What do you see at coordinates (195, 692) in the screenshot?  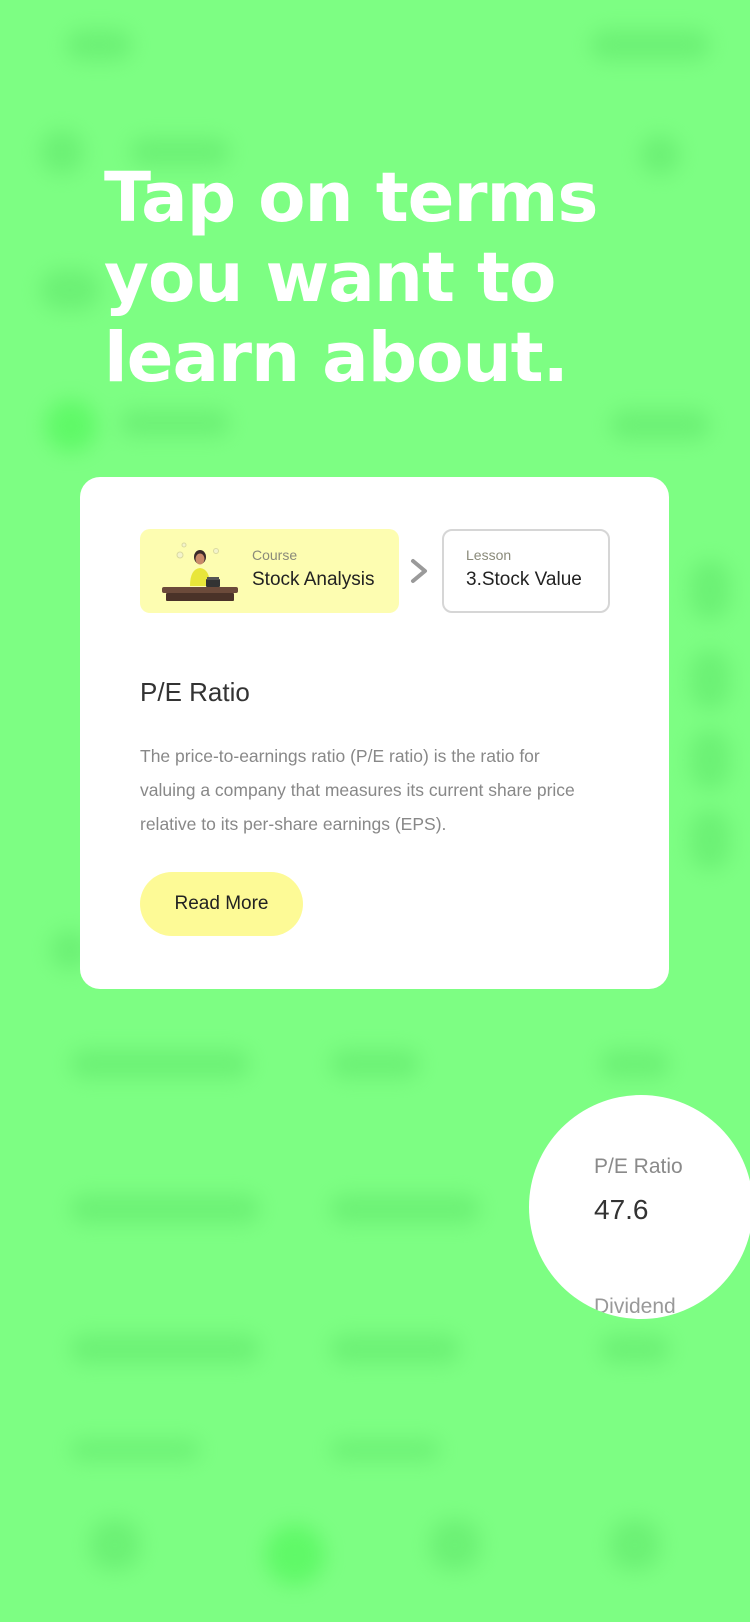 I see `term-title: P/E Ratio` at bounding box center [195, 692].